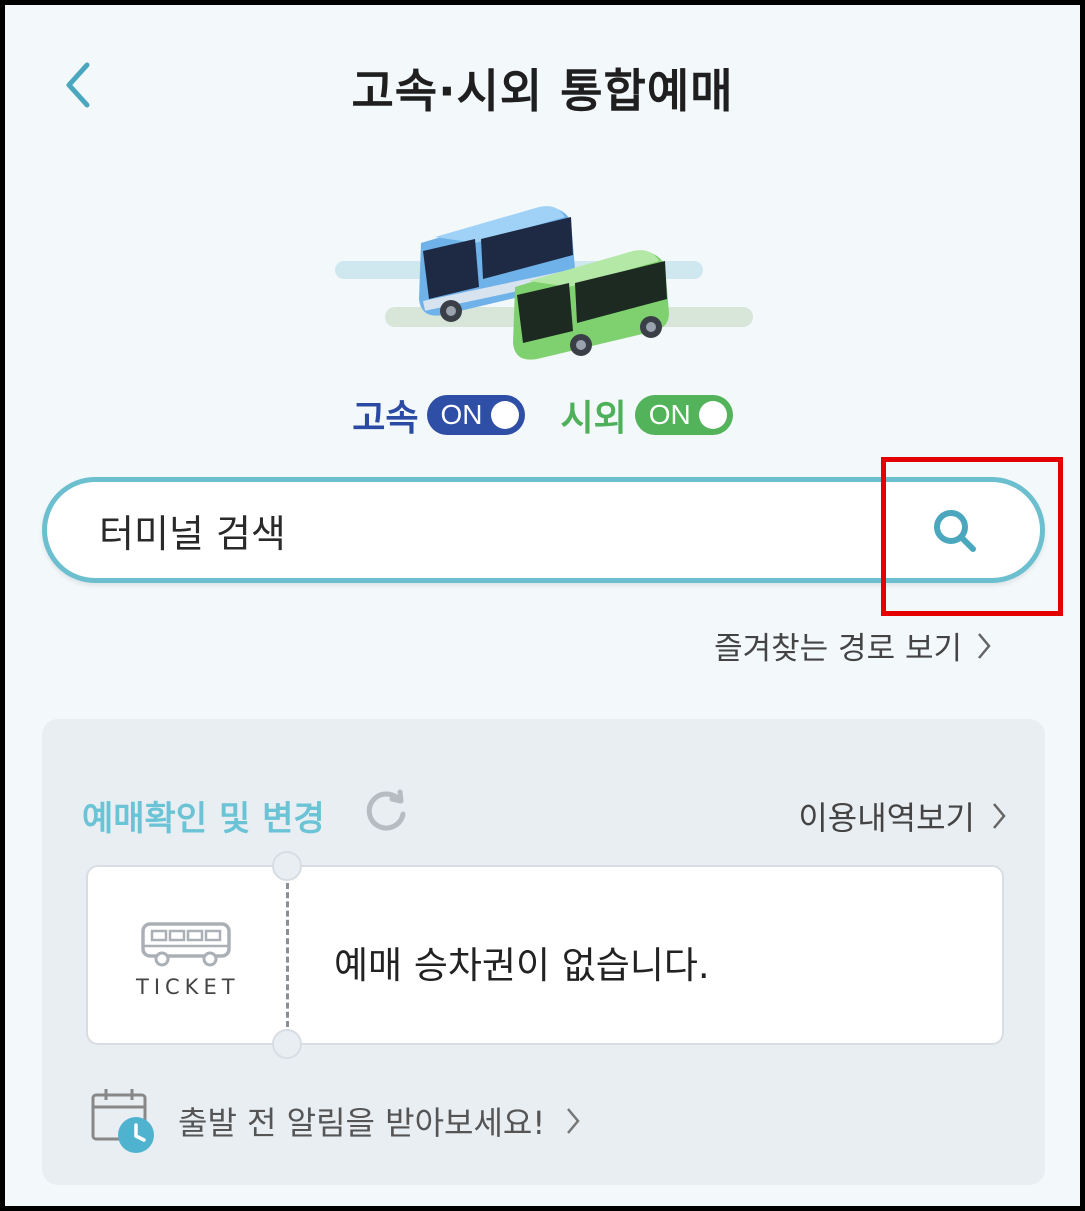  What do you see at coordinates (522, 965) in the screenshot?
I see `empty-ticket-message: 예매 승차권이 없습니다.` at bounding box center [522, 965].